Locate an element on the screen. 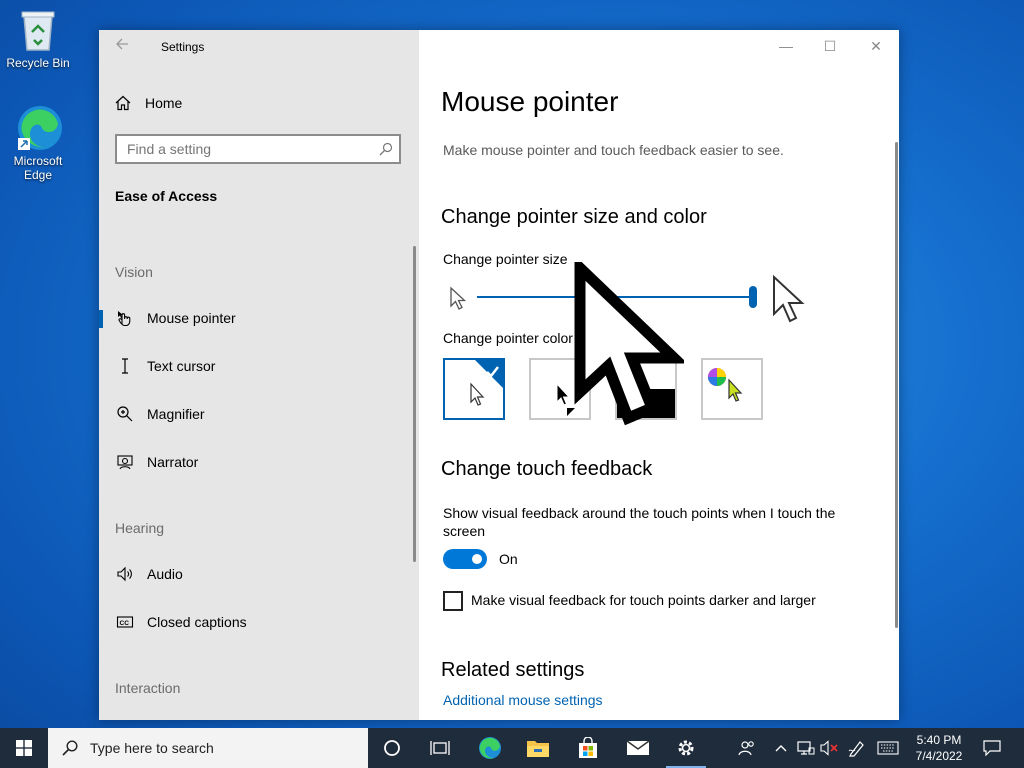  group-heading-hearing: Hearing is located at coordinates (140, 528).